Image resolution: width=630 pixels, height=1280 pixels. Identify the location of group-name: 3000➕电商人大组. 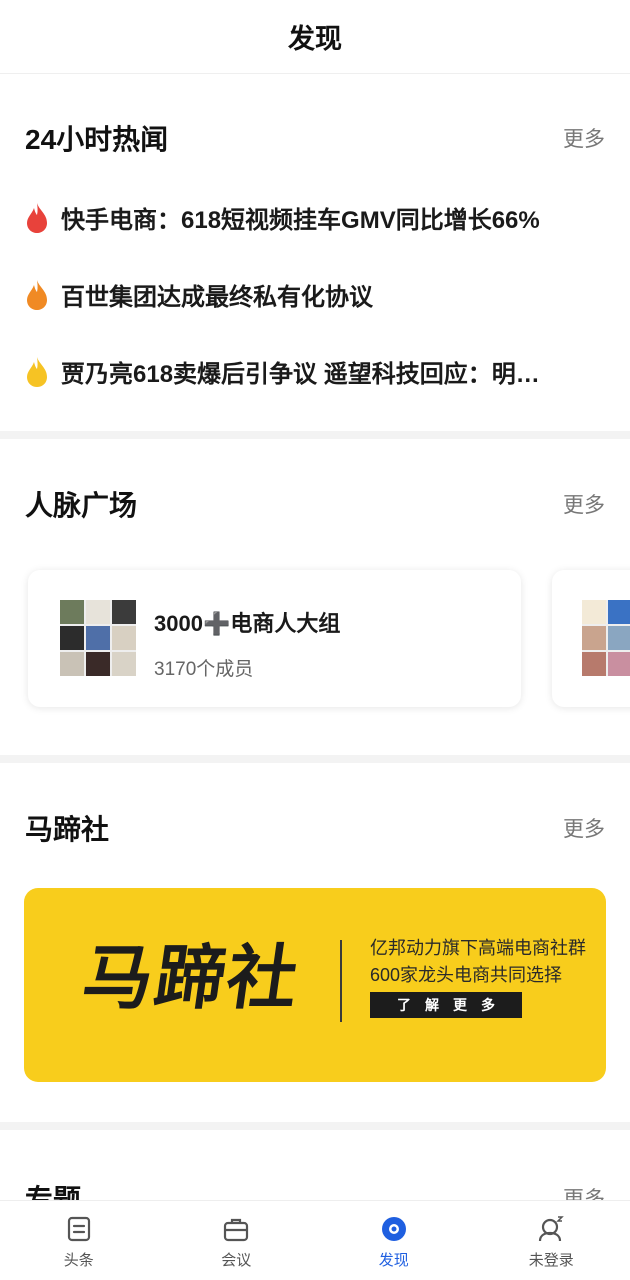
(247, 623).